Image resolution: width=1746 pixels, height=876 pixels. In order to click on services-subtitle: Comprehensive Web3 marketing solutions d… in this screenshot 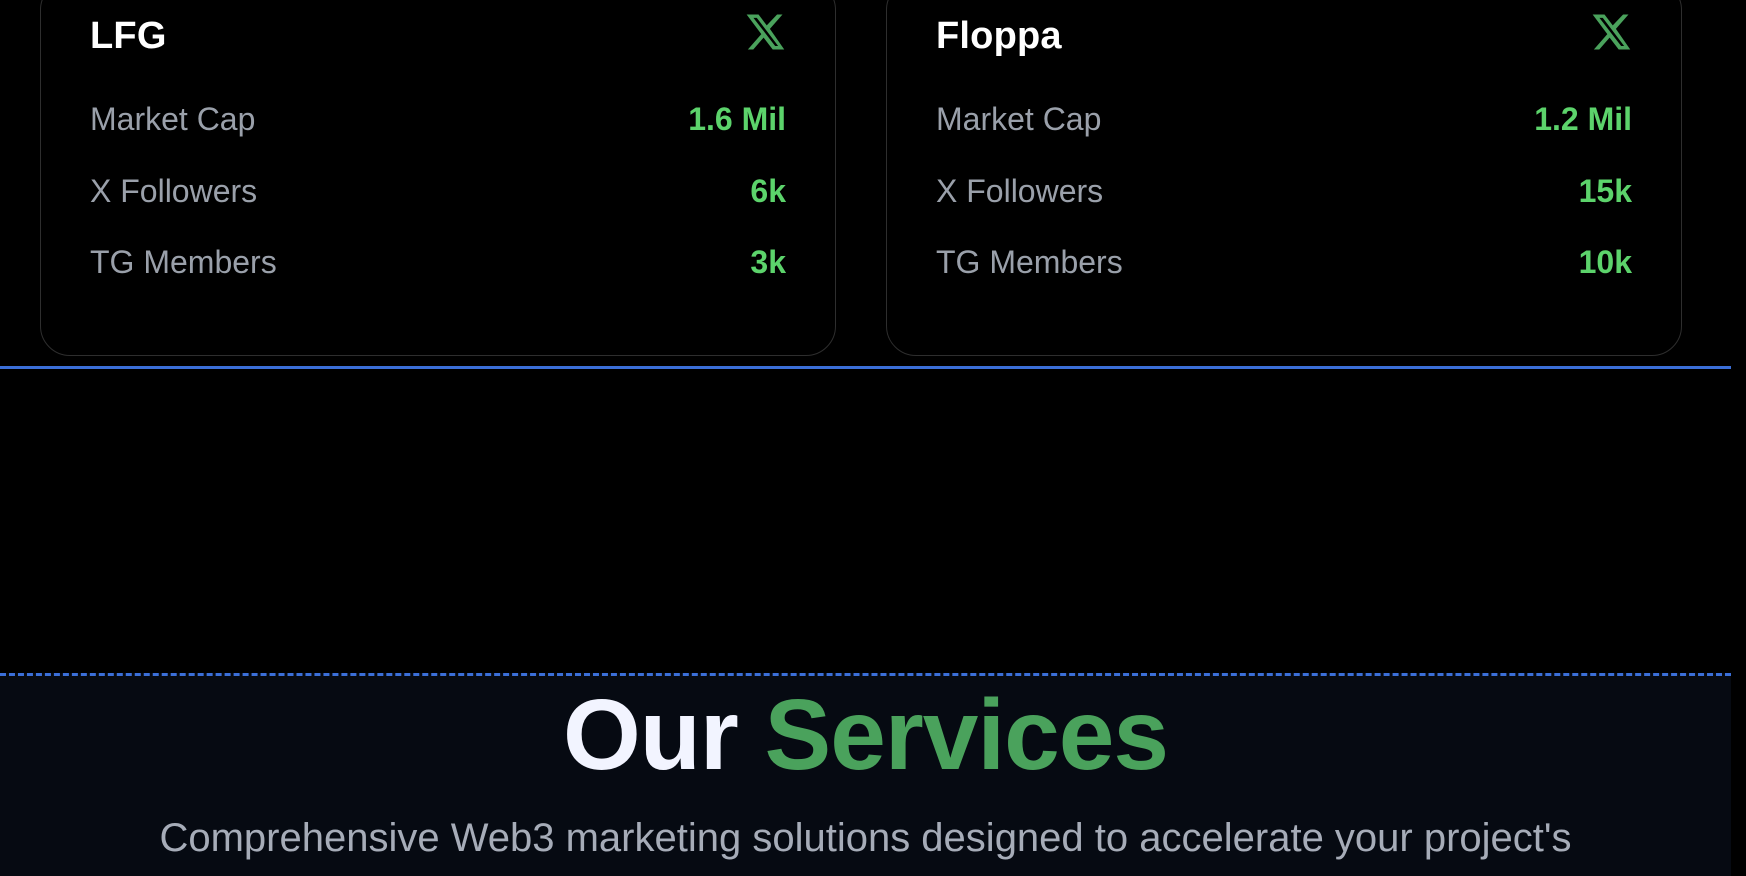, I will do `click(865, 838)`.